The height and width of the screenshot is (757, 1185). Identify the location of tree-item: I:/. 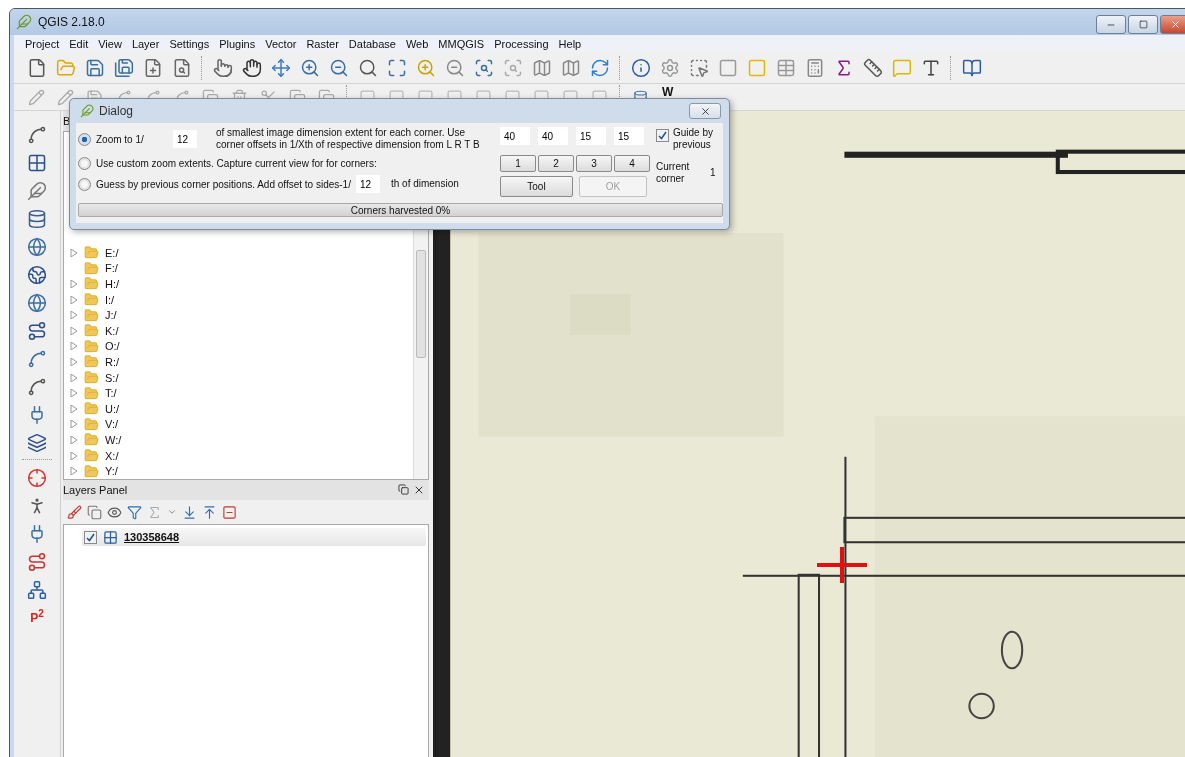
(241, 299).